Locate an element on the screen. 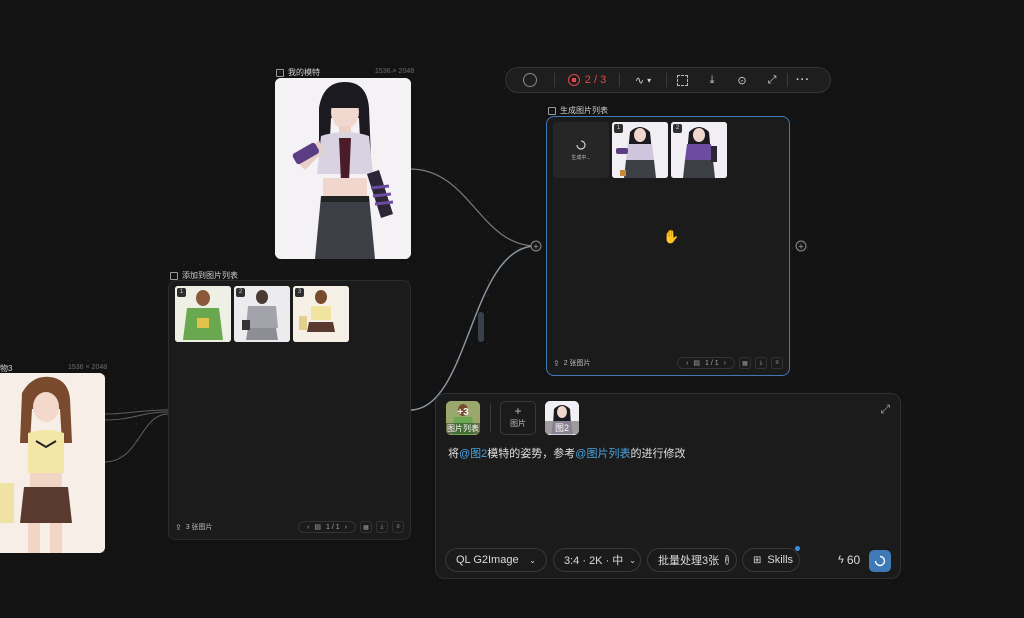  circle-tool-button is located at coordinates (530, 80).